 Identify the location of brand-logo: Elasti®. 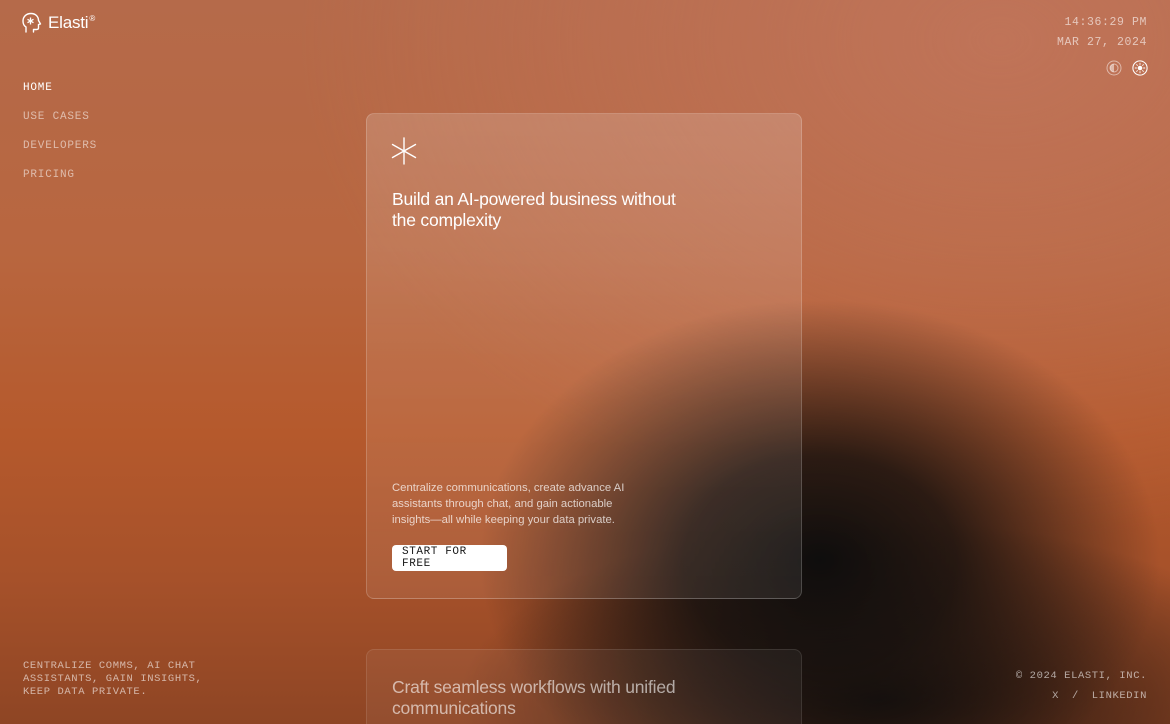
(58, 23).